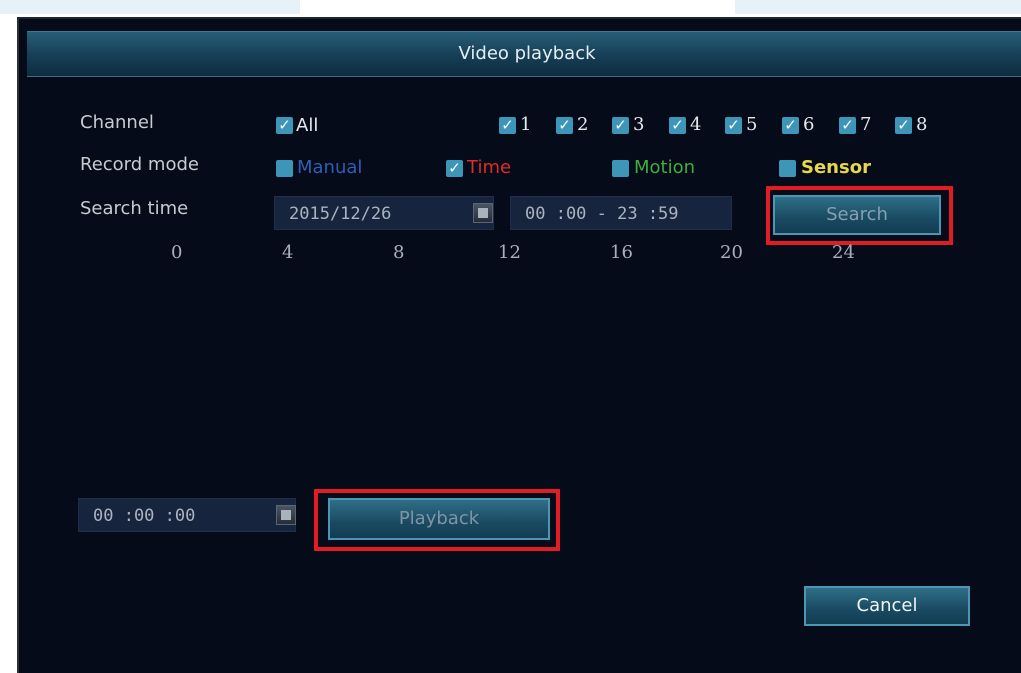 The height and width of the screenshot is (673, 1021). I want to click on mode-time-label: Time, so click(489, 167).